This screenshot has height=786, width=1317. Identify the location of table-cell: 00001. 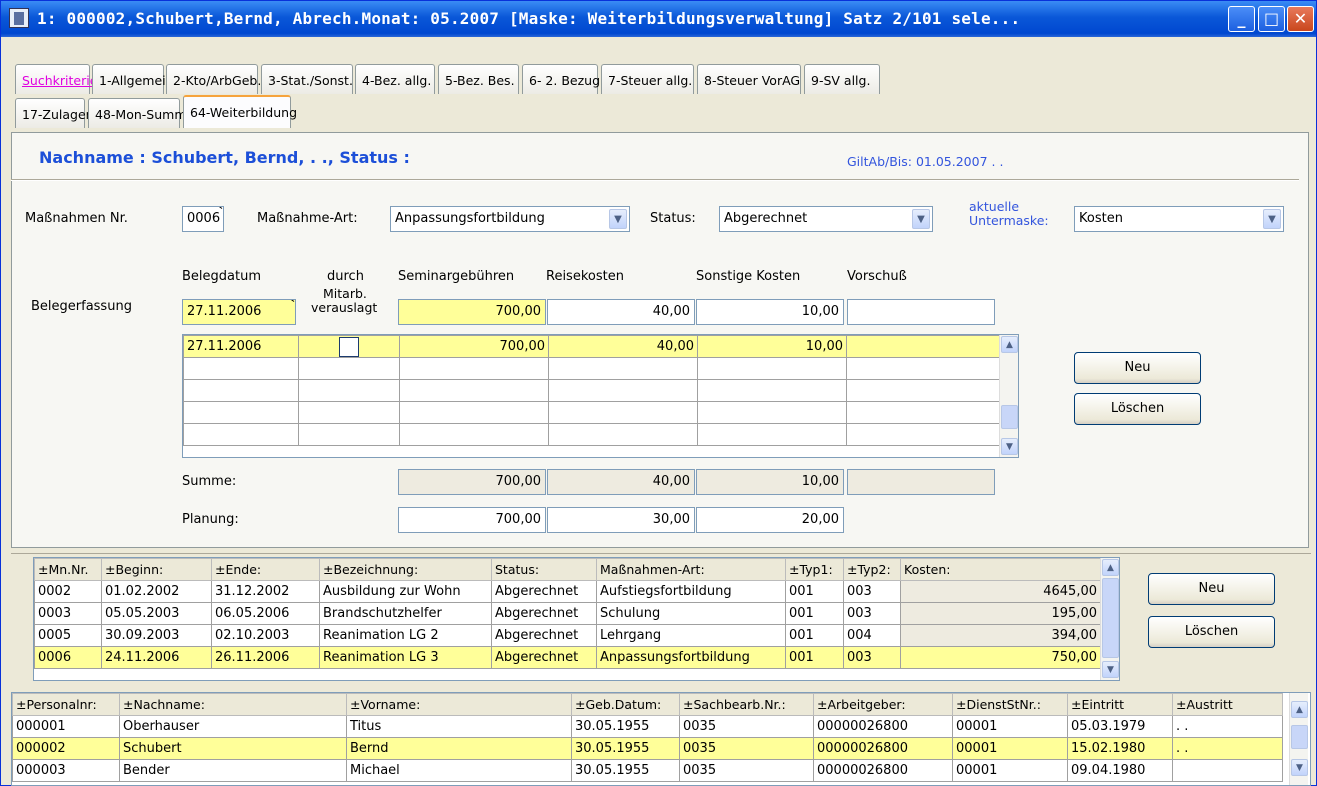
(1010, 770).